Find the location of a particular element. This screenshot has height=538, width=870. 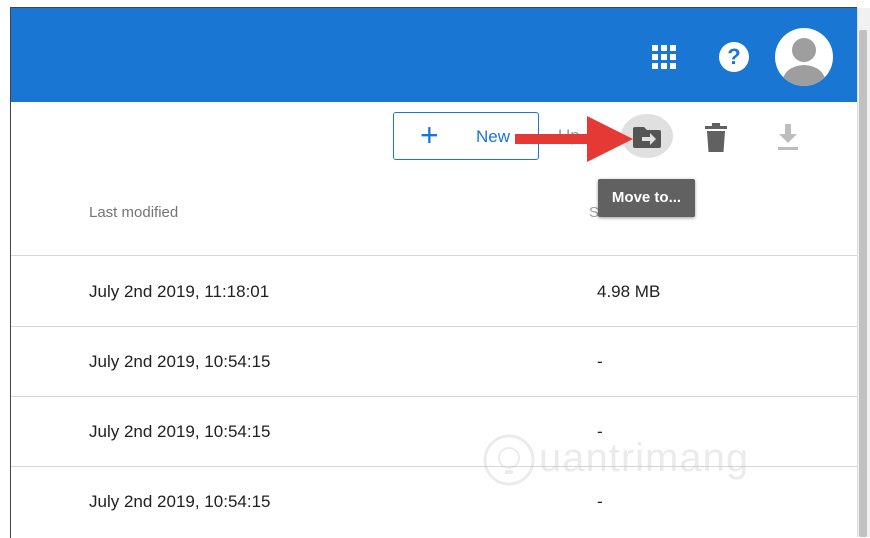

row-2-size: - is located at coordinates (600, 361).